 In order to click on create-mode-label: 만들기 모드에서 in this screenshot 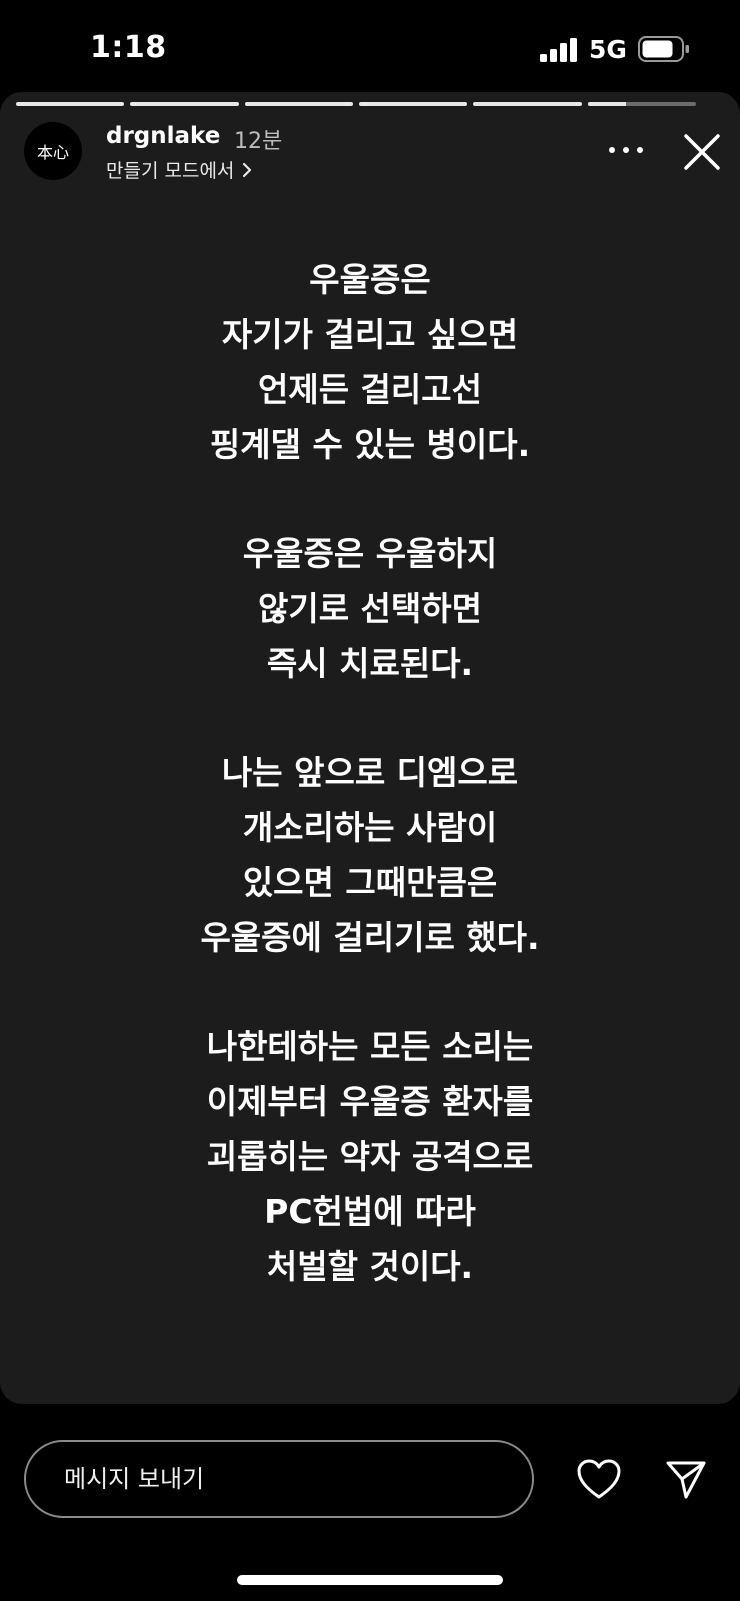, I will do `click(170, 171)`.